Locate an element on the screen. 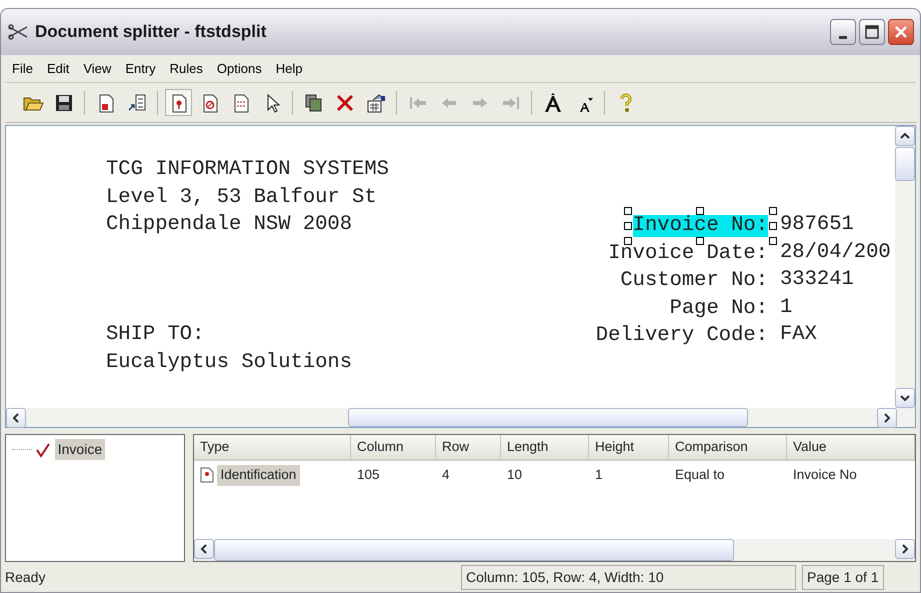  menu-item: Help is located at coordinates (289, 68).